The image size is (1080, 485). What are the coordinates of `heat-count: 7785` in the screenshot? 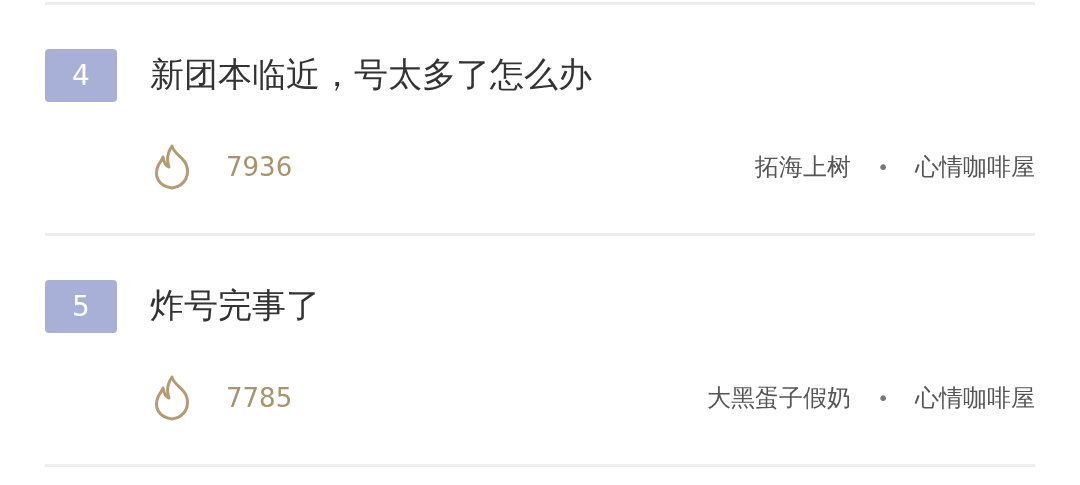 It's located at (259, 398).